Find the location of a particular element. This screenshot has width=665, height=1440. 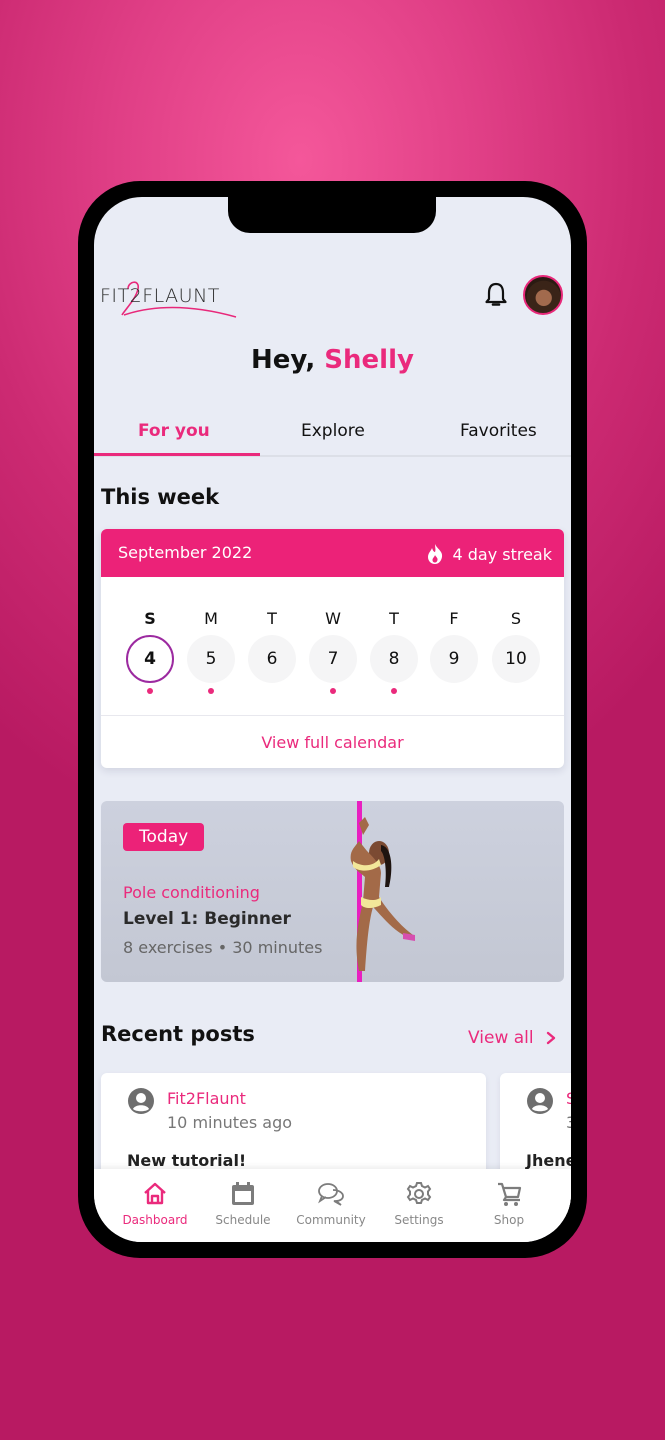

calendar-day: T8 is located at coordinates (394, 635).